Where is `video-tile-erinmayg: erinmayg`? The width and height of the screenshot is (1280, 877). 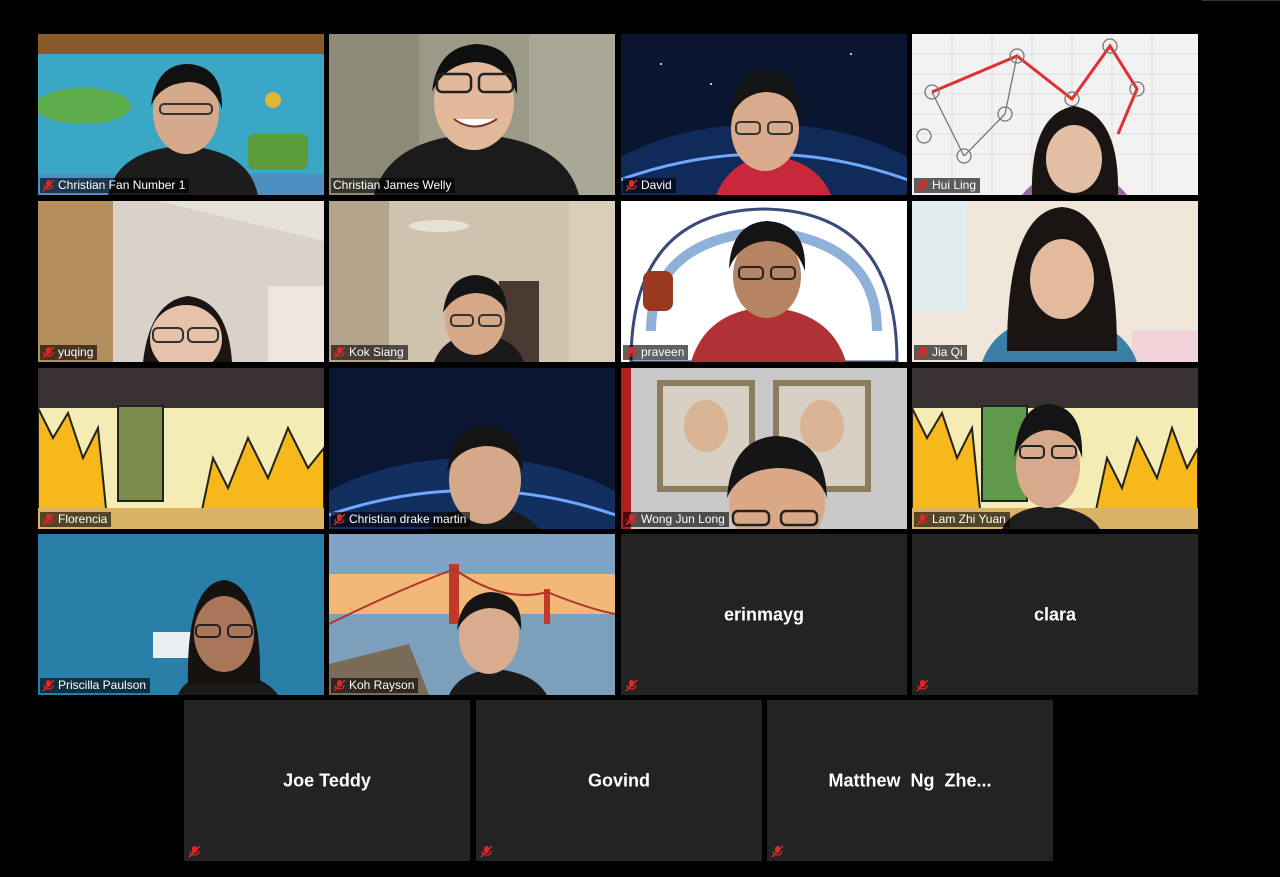
video-tile-erinmayg: erinmayg is located at coordinates (764, 614).